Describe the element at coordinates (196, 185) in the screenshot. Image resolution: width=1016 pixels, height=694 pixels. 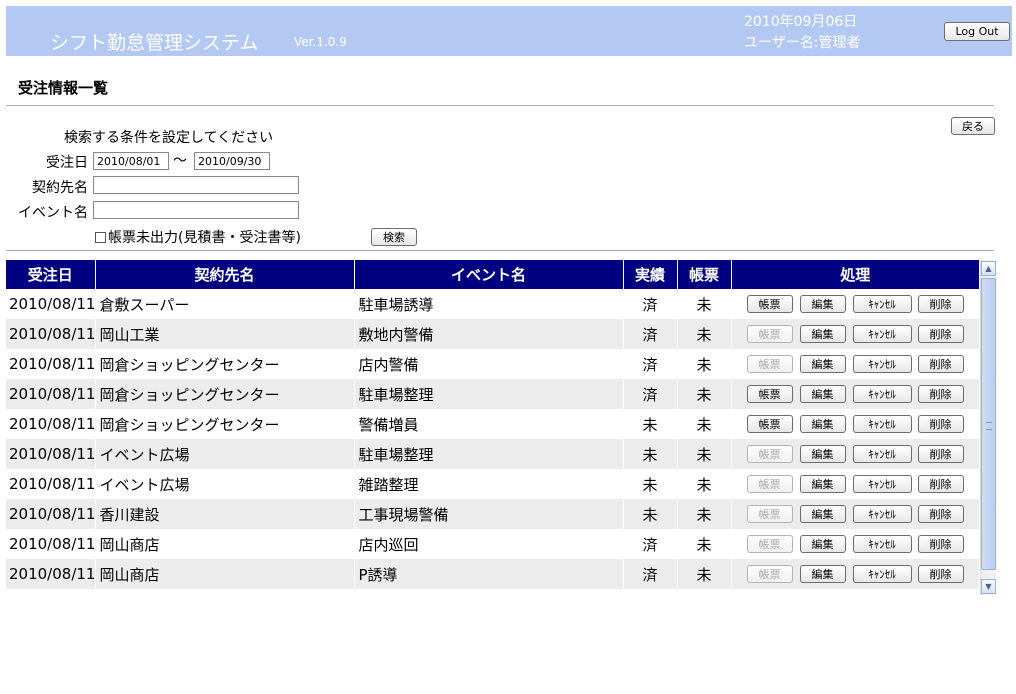
I see `customer-name-input` at that location.